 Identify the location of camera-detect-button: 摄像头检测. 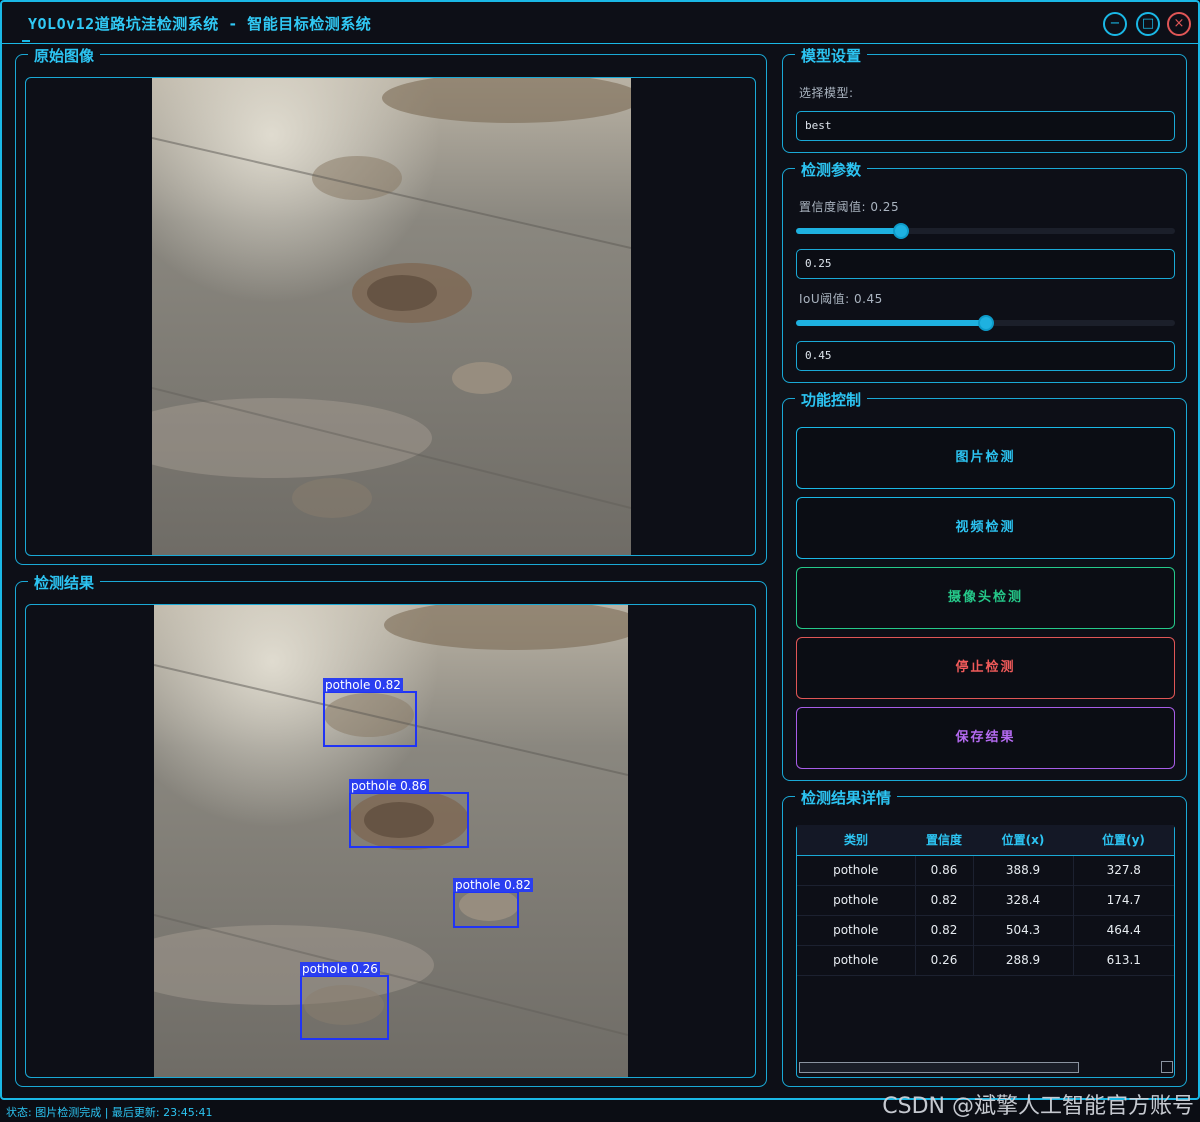
(985, 598).